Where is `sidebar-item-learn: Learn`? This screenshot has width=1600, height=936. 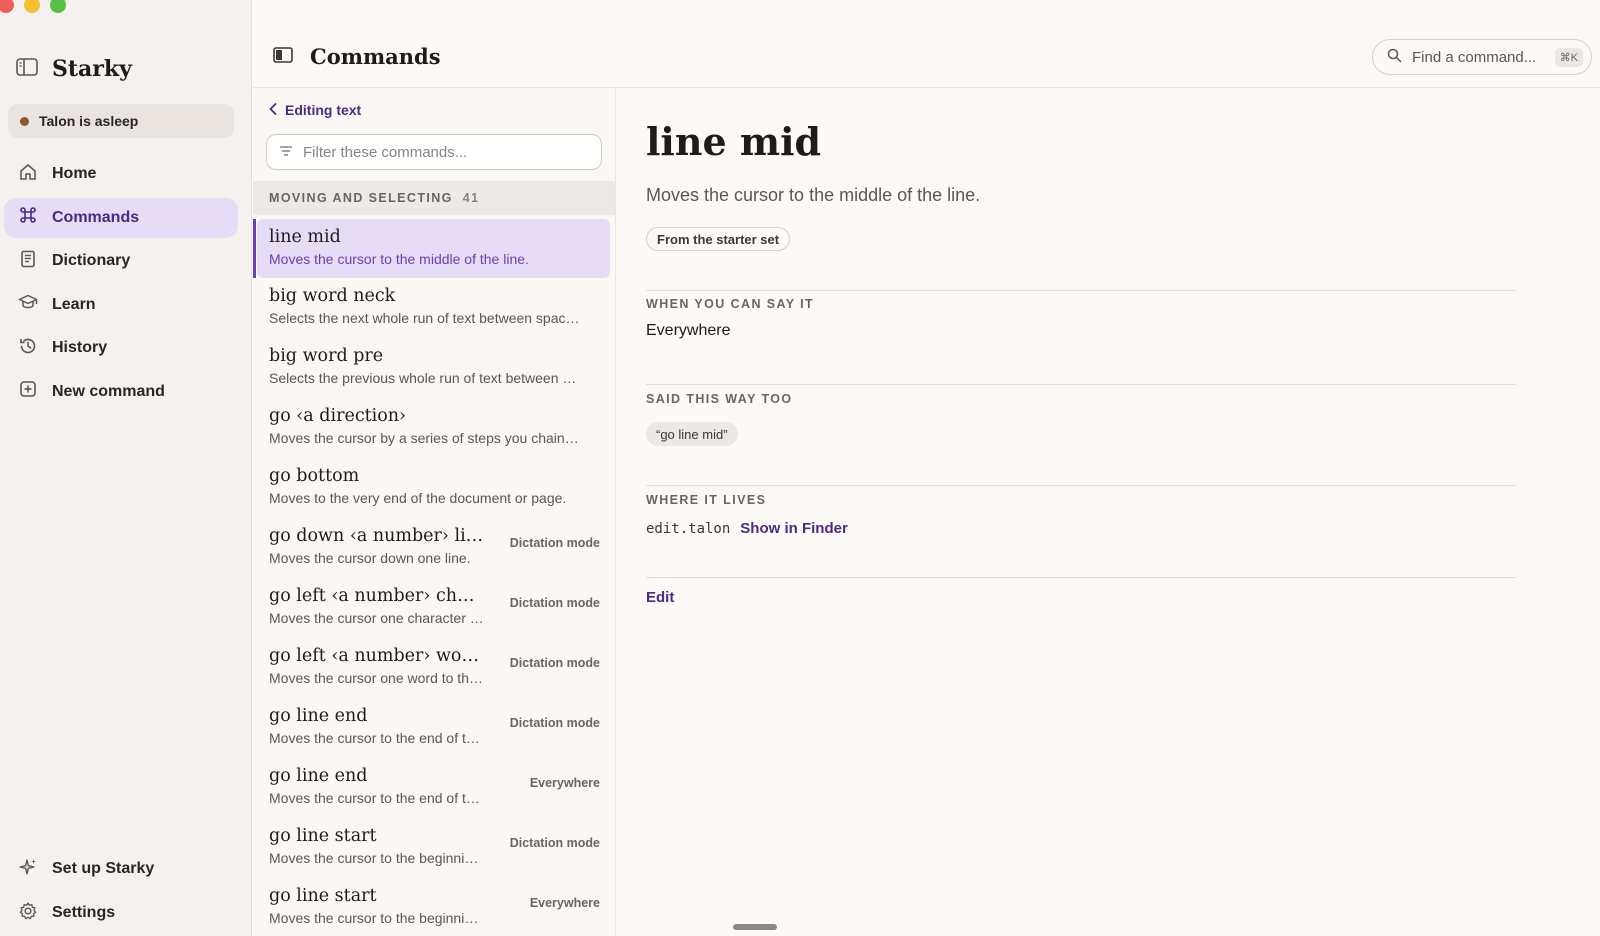
sidebar-item-learn: Learn is located at coordinates (121, 305).